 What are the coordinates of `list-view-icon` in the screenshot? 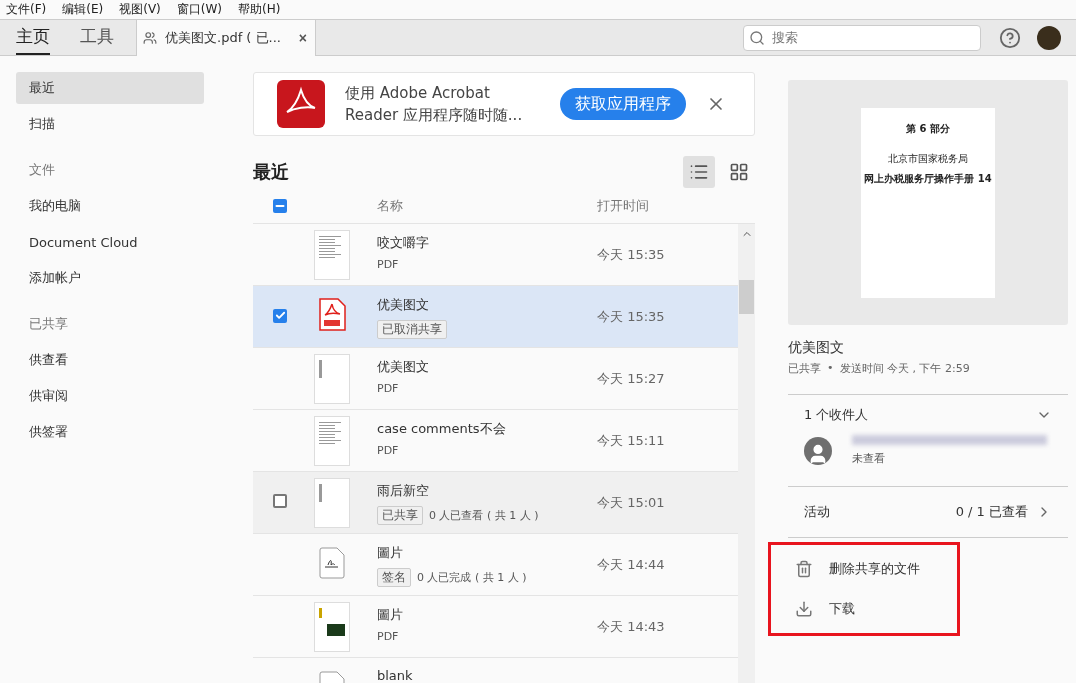 It's located at (699, 172).